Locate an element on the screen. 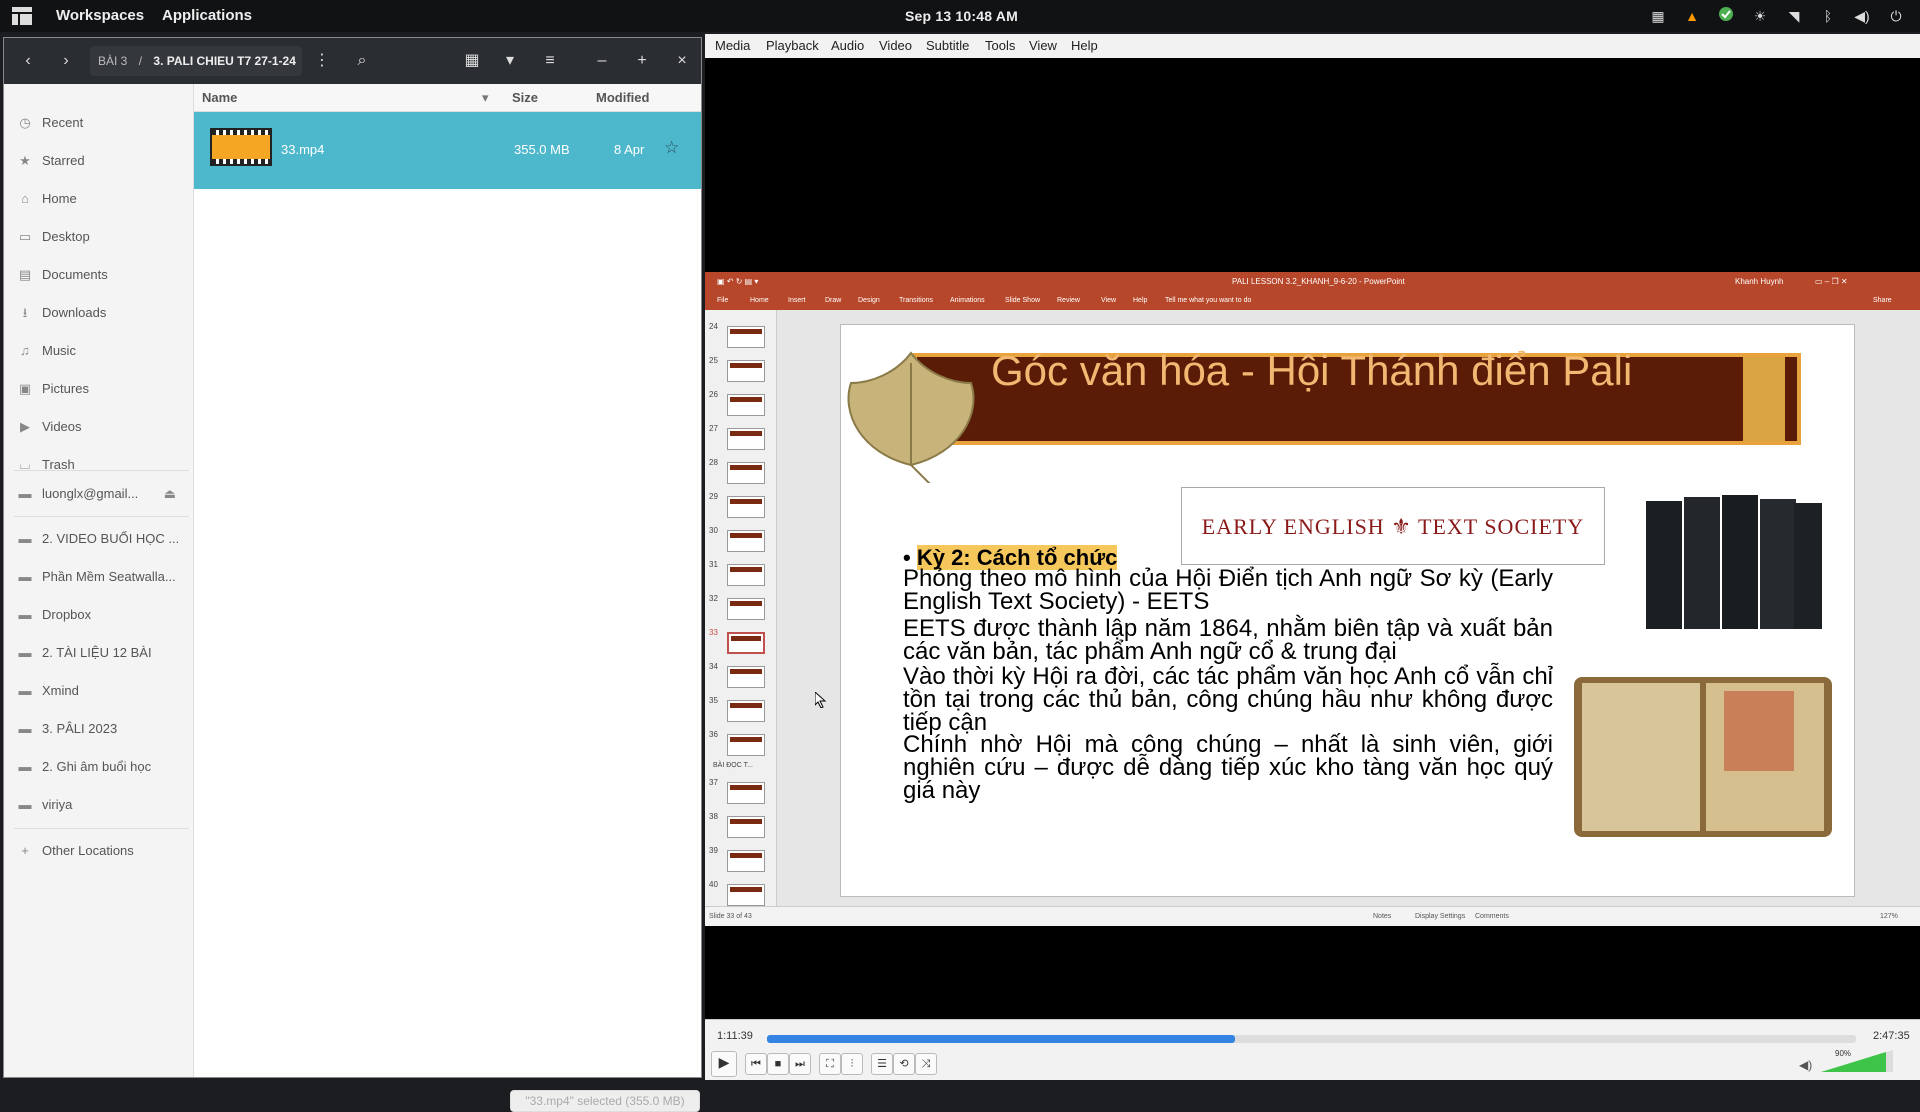 The height and width of the screenshot is (1112, 1920). sidebar-item-home: ⌂ Home is located at coordinates (99, 199).